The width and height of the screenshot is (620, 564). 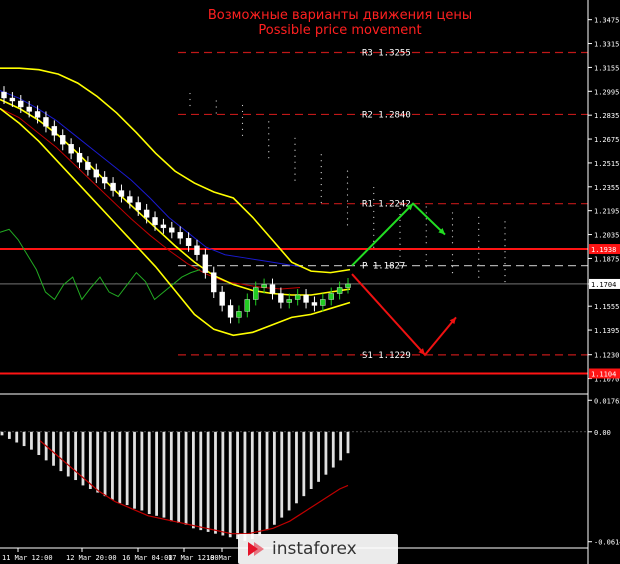 What do you see at coordinates (606, 92) in the screenshot?
I see `price-tick-label: 1.2995` at bounding box center [606, 92].